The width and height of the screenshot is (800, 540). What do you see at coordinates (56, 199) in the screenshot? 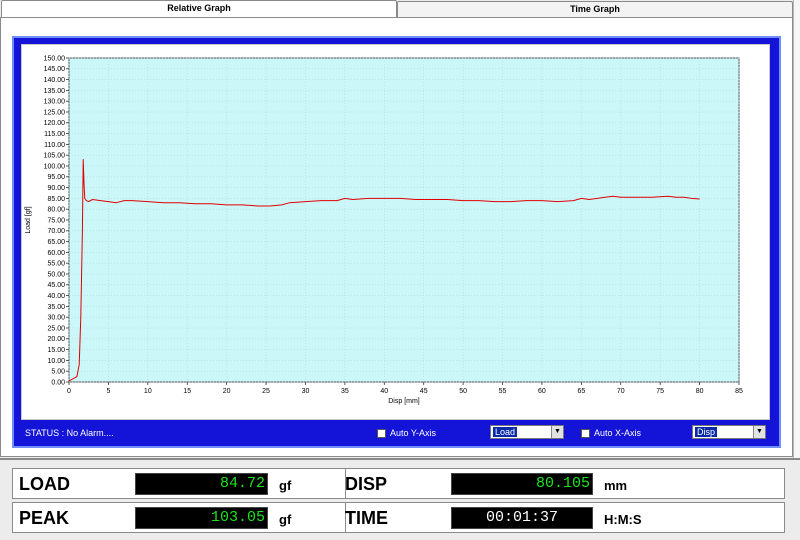
I see `y-tick-label: 85.00` at bounding box center [56, 199].